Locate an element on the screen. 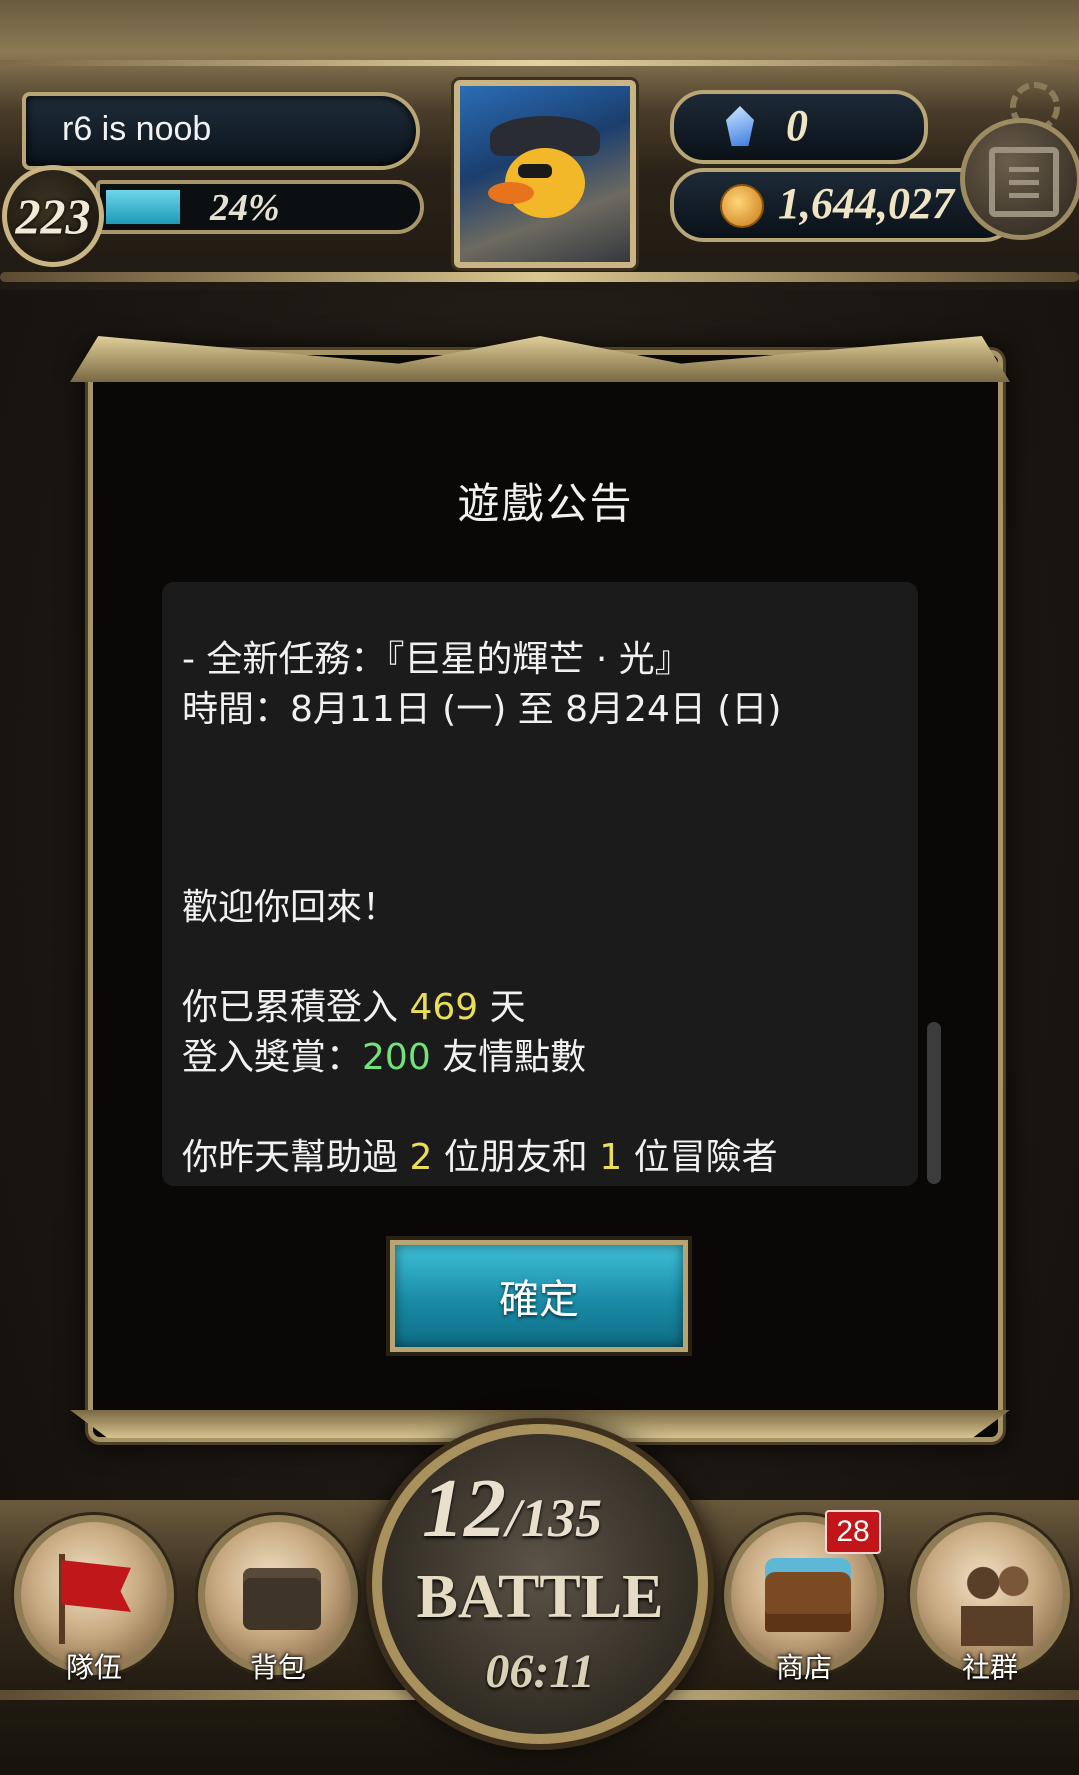 The width and height of the screenshot is (1079, 1775). nav-social-label: 社群 is located at coordinates (989, 1667).